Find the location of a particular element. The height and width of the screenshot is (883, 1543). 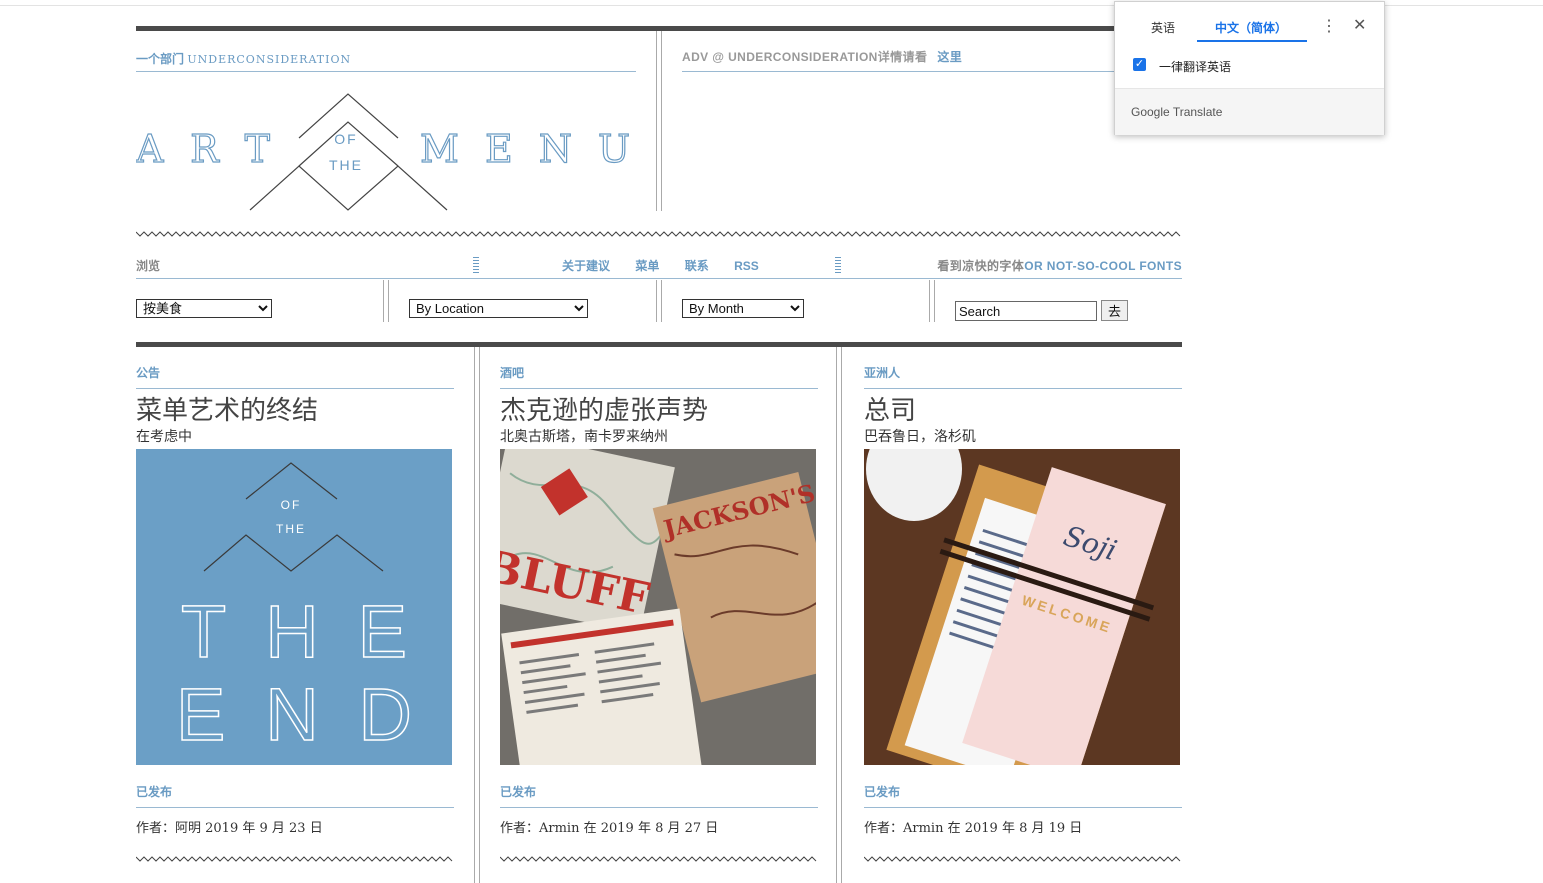

tab-target-language: 中文（简体） is located at coordinates (1251, 27).